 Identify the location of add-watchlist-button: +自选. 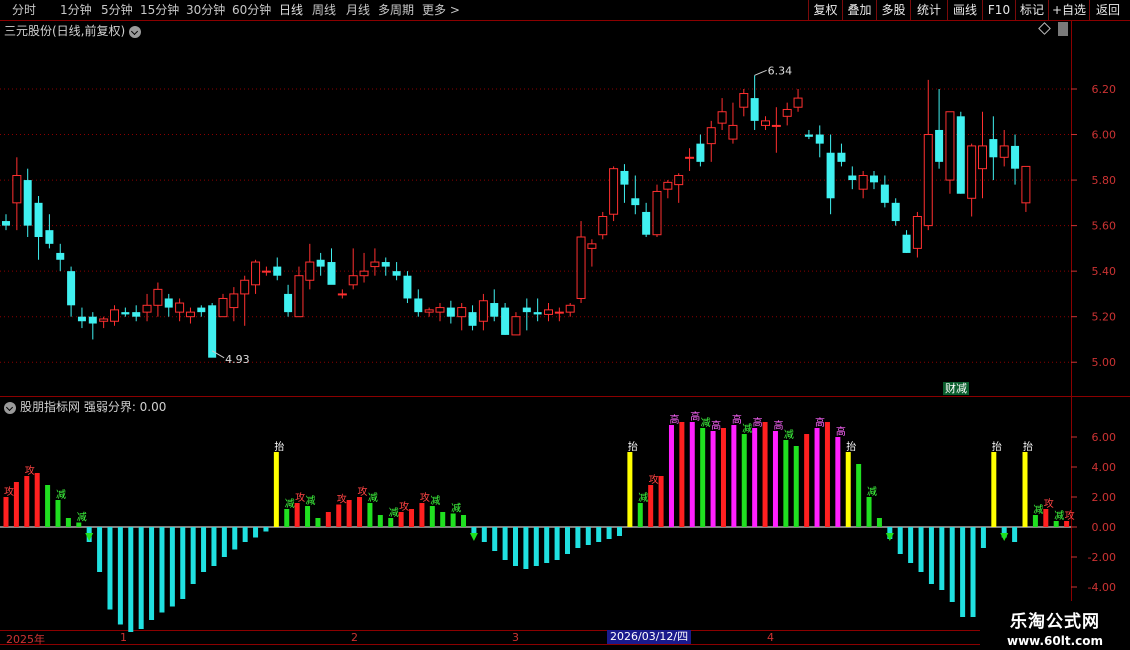
(1068, 10).